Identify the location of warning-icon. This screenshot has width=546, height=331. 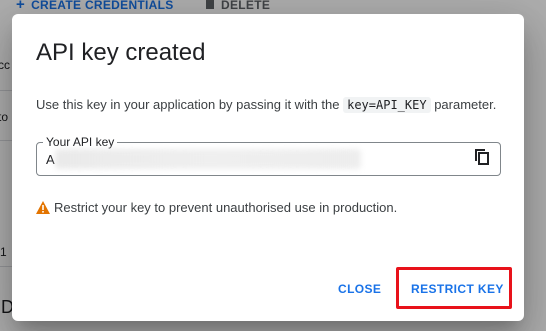
(43, 207).